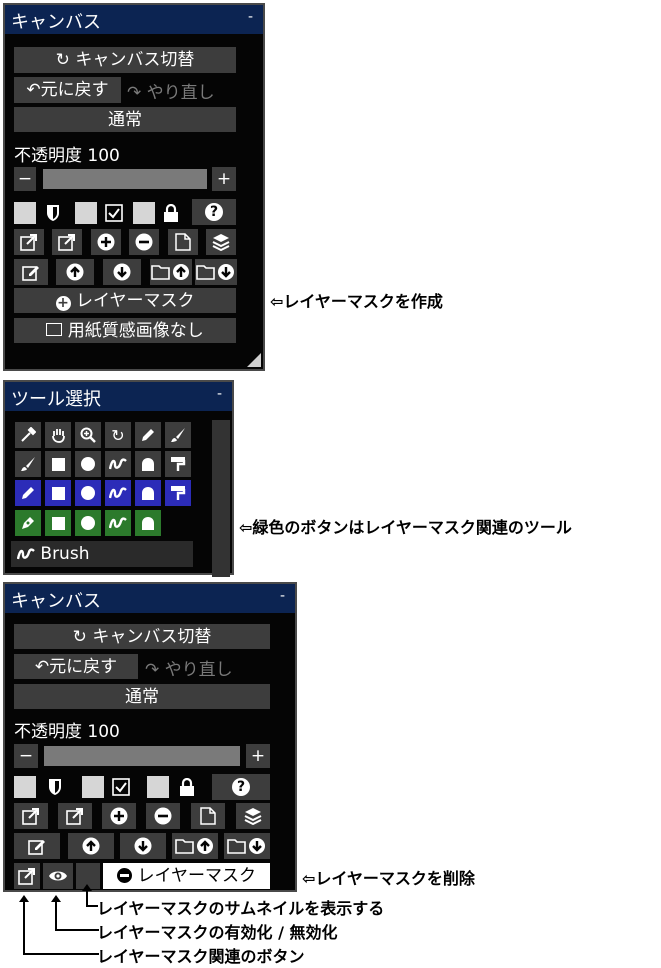 This screenshot has width=661, height=968. Describe the element at coordinates (254, 360) in the screenshot. I see `resize-grip-icon` at that location.